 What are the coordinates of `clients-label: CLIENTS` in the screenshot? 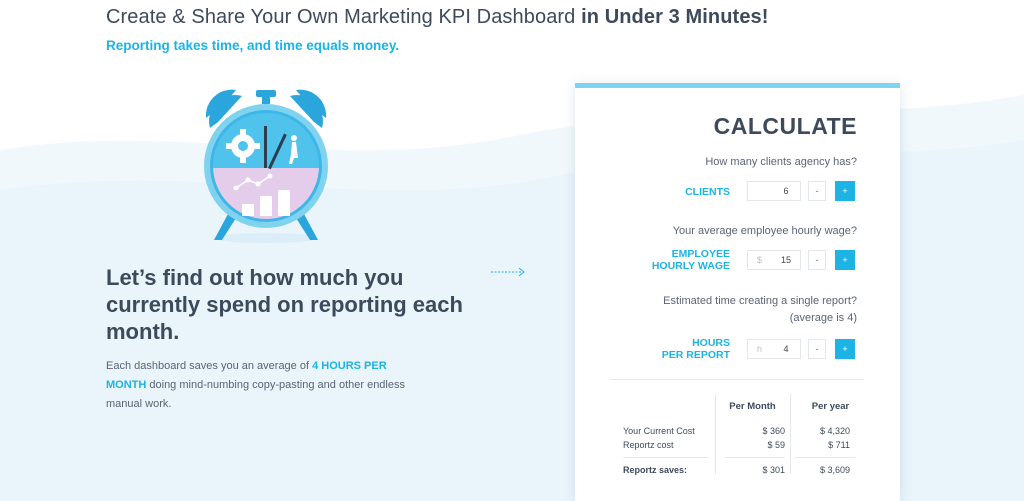 It's located at (707, 192).